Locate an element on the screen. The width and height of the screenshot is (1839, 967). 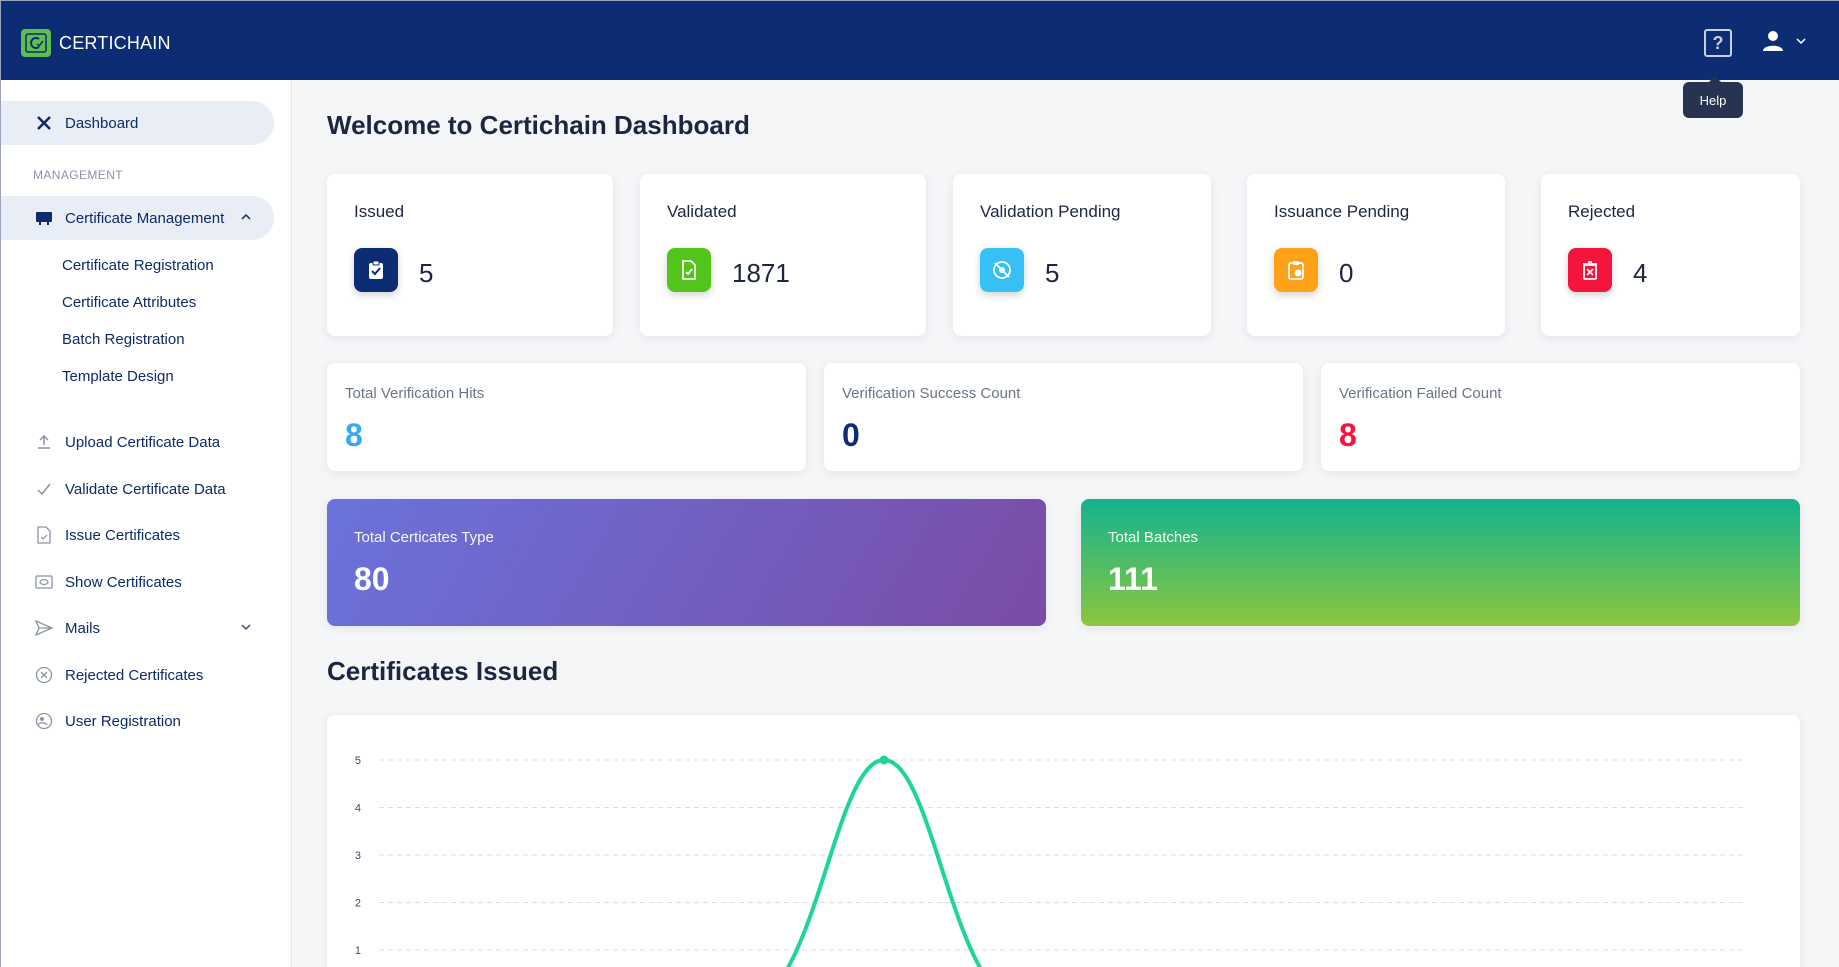
y-tick-label: 4 is located at coordinates (358, 809).